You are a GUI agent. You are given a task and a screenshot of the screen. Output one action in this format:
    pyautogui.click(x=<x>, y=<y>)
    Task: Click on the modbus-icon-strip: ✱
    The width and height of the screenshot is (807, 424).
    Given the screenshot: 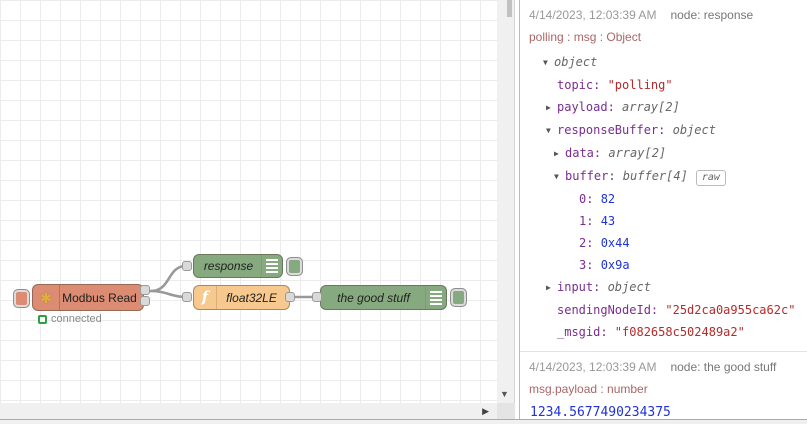 What is the action you would take?
    pyautogui.click(x=46, y=297)
    